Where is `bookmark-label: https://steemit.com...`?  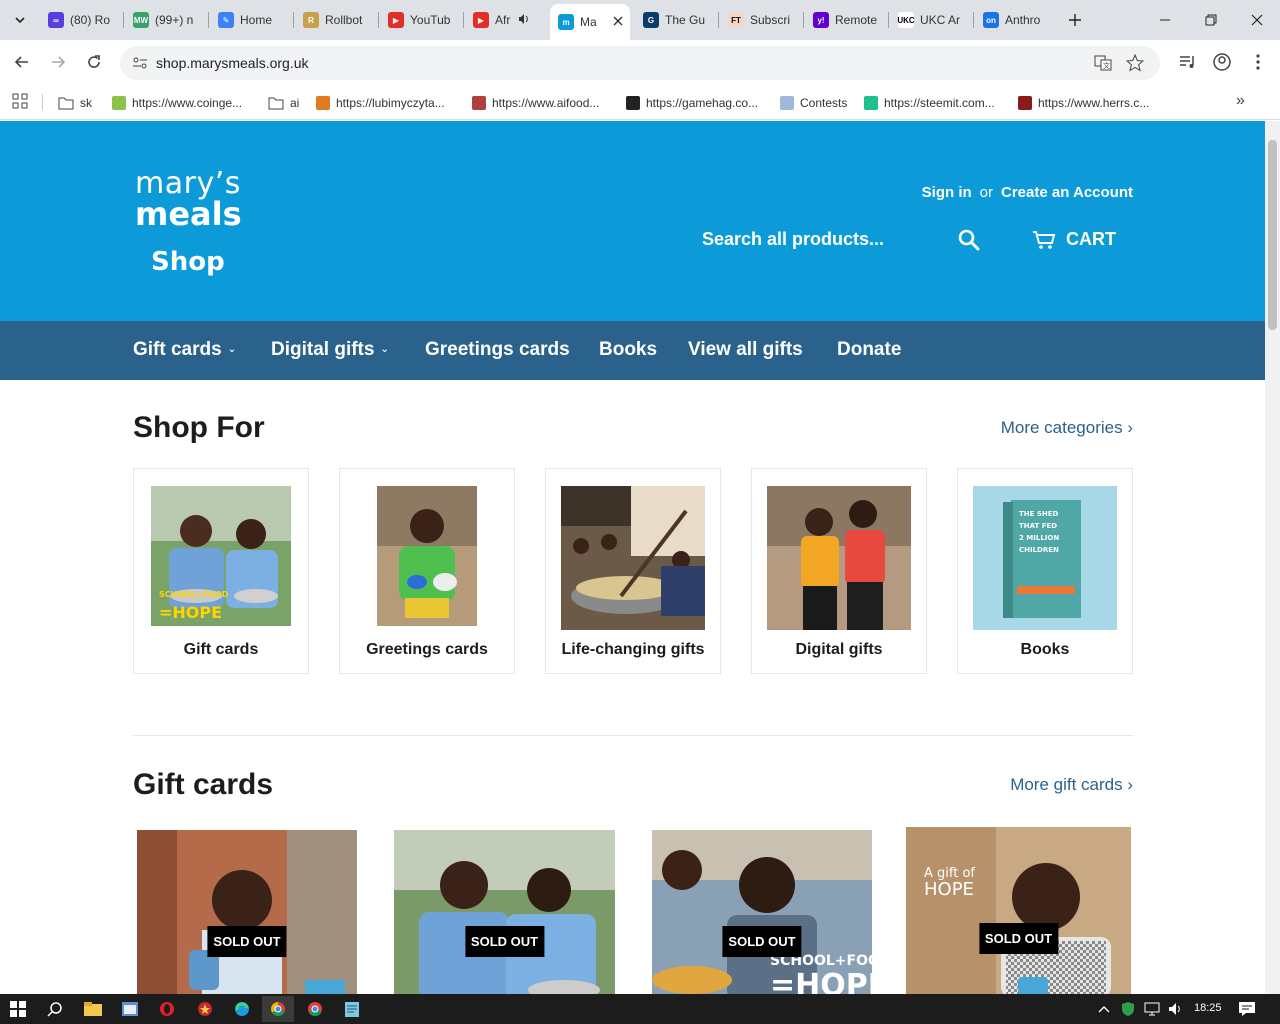
bookmark-label: https://steemit.com... is located at coordinates (939, 103).